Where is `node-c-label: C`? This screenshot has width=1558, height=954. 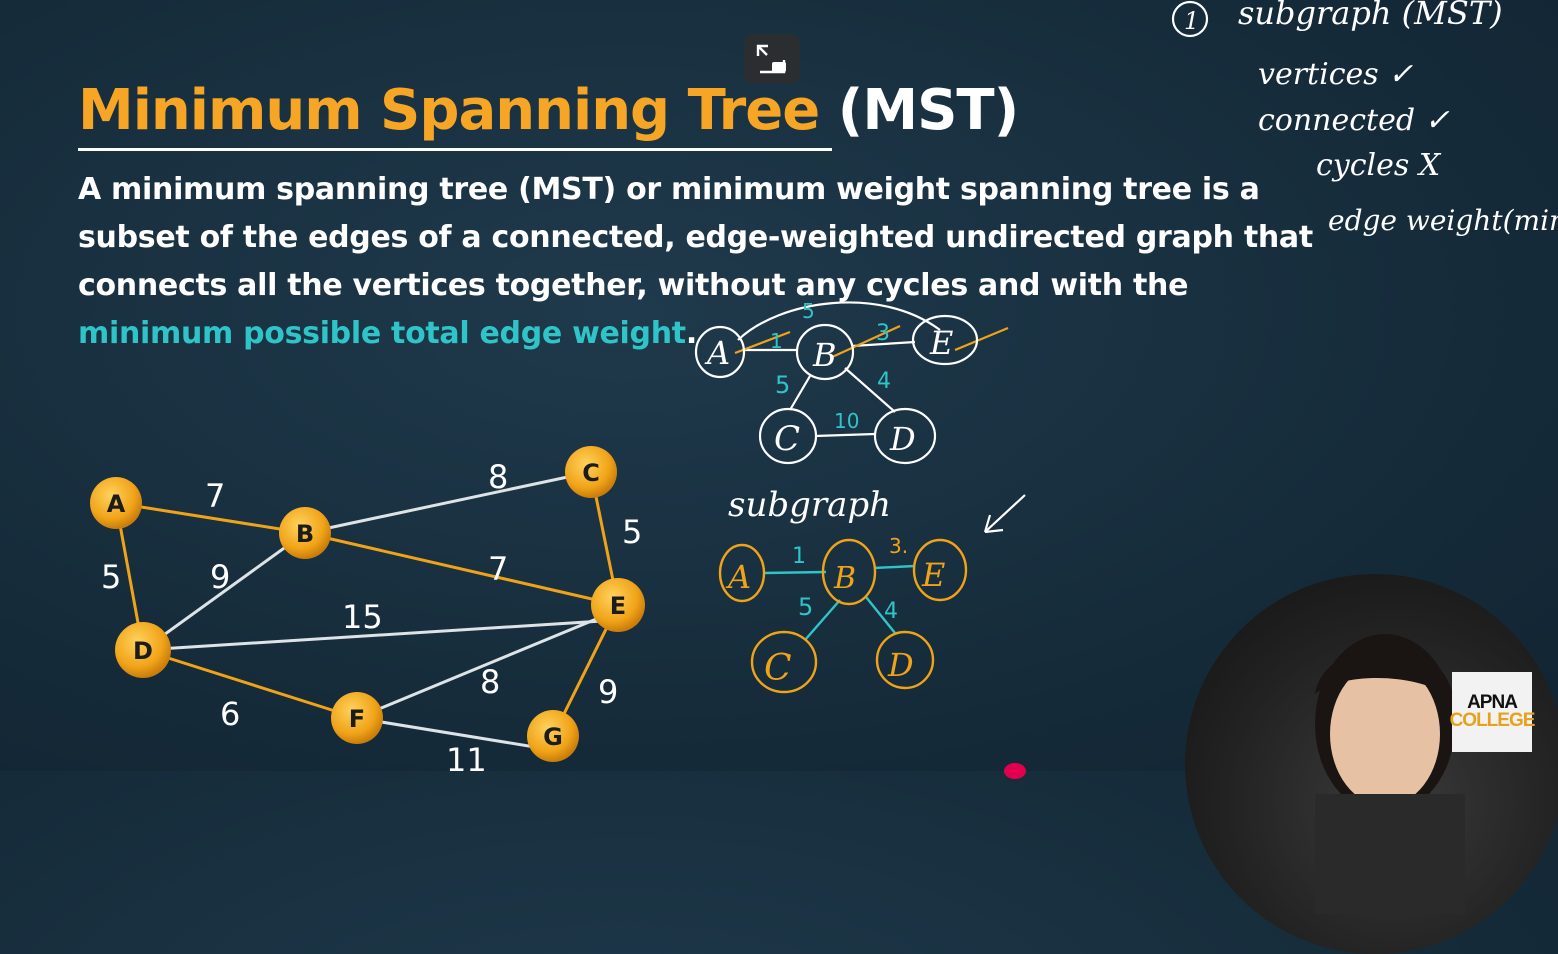
node-c-label: C is located at coordinates (591, 473).